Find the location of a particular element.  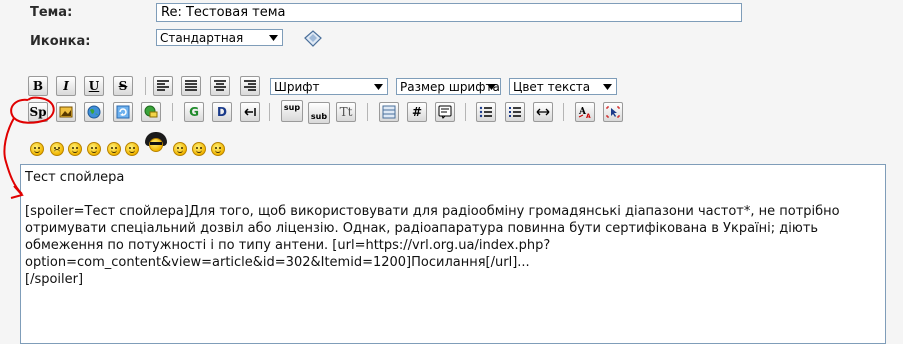

subject-input is located at coordinates (449, 12).